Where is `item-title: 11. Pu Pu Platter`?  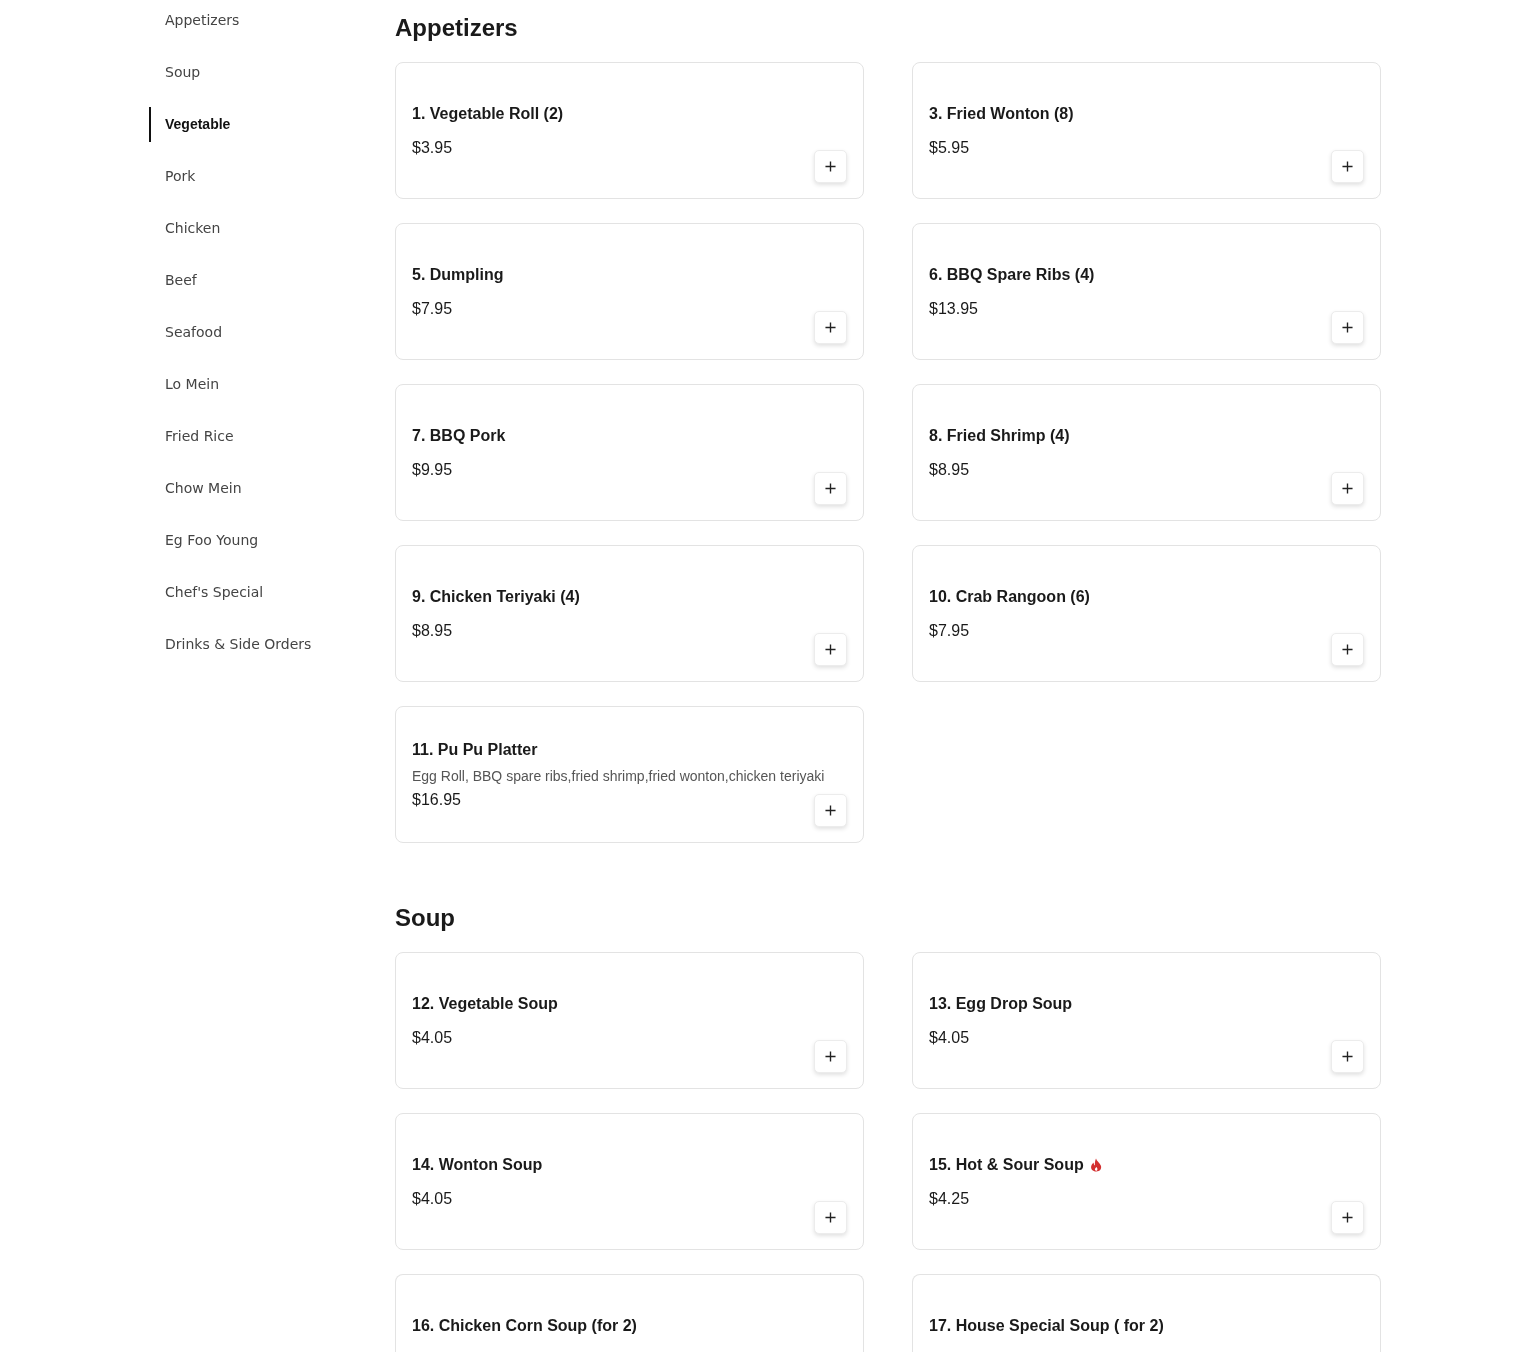
item-title: 11. Pu Pu Platter is located at coordinates (475, 749).